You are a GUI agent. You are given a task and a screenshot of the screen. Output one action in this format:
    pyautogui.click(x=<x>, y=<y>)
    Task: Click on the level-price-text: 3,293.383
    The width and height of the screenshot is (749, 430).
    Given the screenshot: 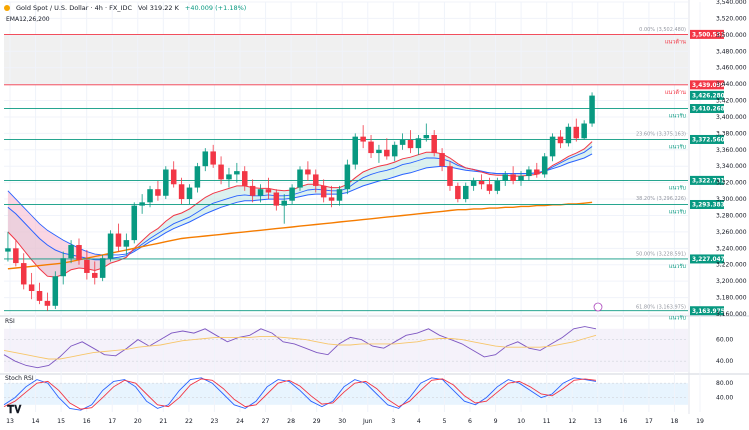 What is the action you would take?
    pyautogui.click(x=708, y=206)
    